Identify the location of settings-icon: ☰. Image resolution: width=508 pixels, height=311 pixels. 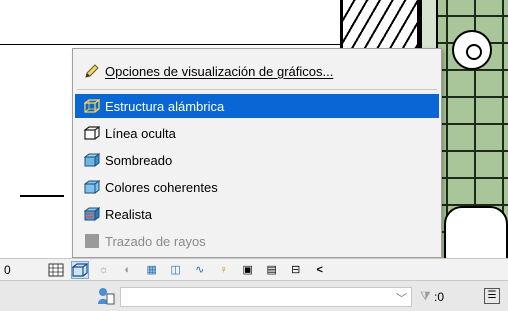
(492, 296).